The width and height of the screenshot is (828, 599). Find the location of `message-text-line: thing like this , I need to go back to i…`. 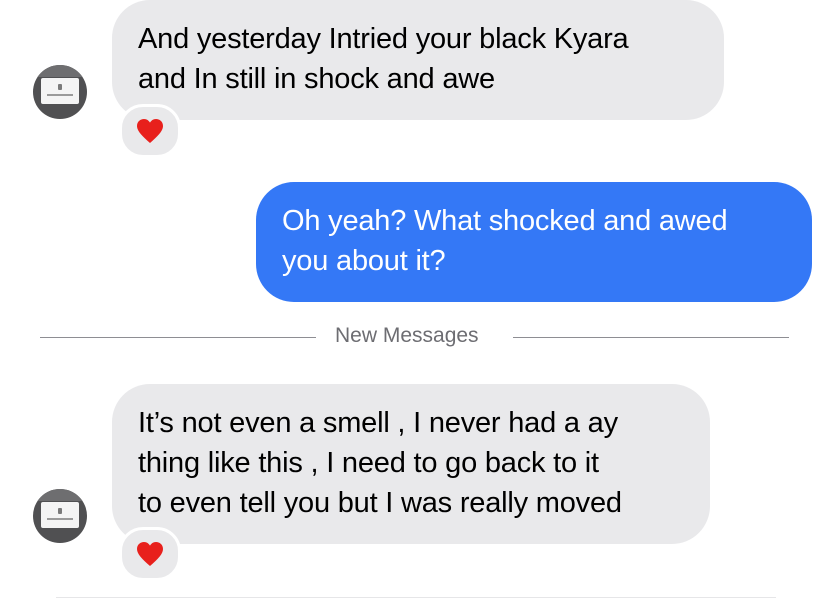

message-text-line: thing like this , I need to go back to i… is located at coordinates (368, 463).